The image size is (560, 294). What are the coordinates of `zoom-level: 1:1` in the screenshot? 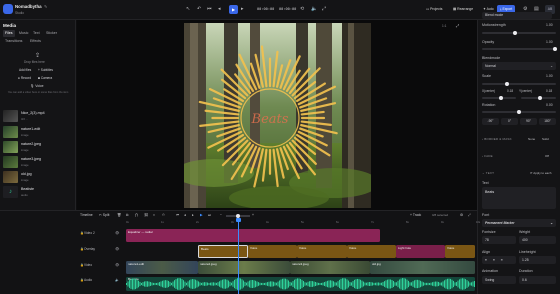 It's located at (444, 26).